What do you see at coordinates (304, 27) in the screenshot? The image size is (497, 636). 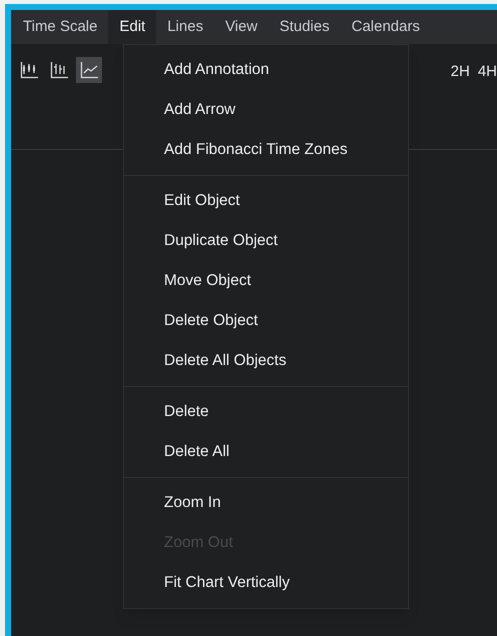 I see `menu-item: Studies` at bounding box center [304, 27].